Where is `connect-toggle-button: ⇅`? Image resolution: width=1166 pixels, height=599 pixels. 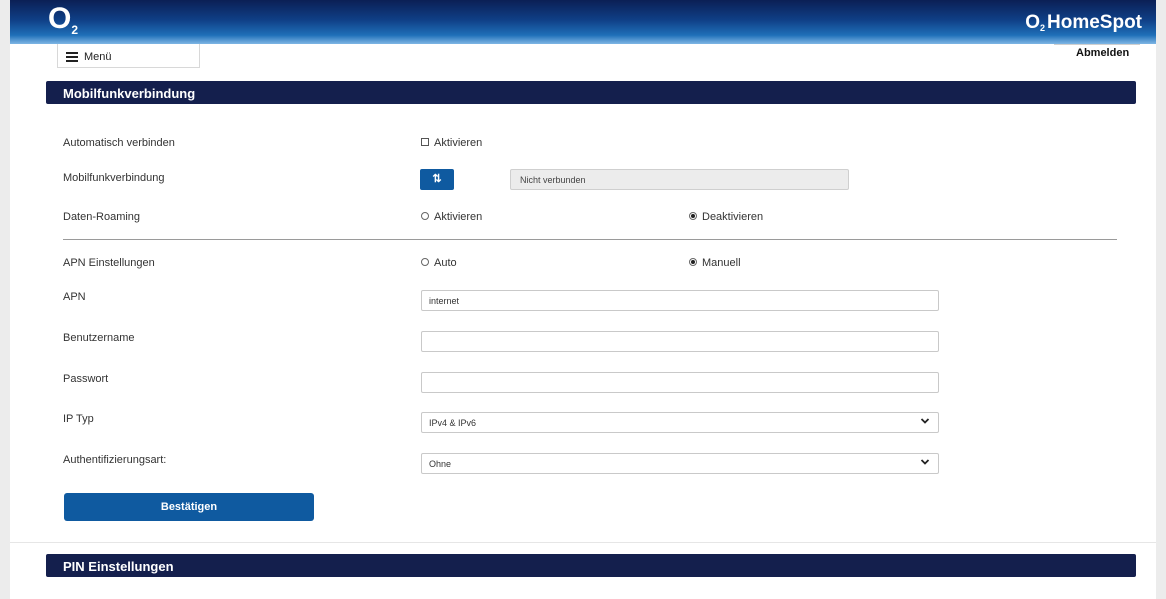
connect-toggle-button: ⇅ is located at coordinates (437, 179).